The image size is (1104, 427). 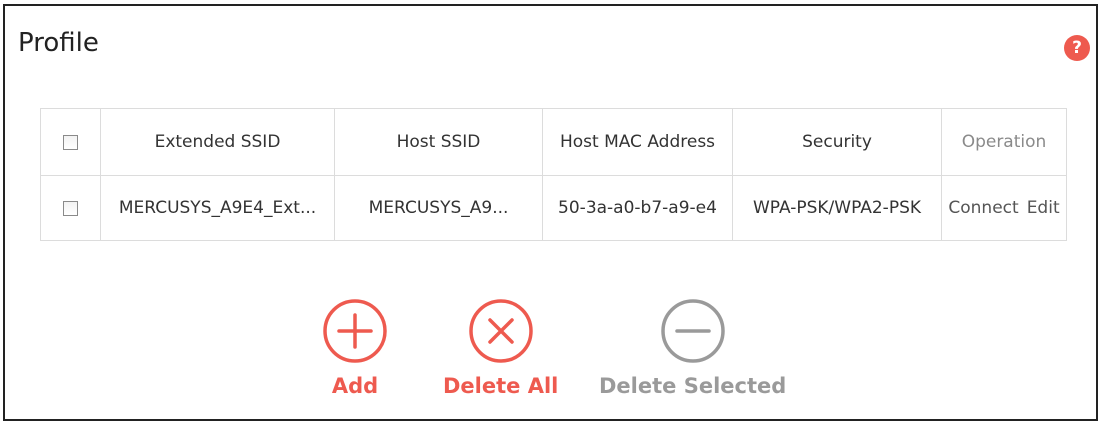 I want to click on column-header-extended-ssid: Extended SSID, so click(x=217, y=142).